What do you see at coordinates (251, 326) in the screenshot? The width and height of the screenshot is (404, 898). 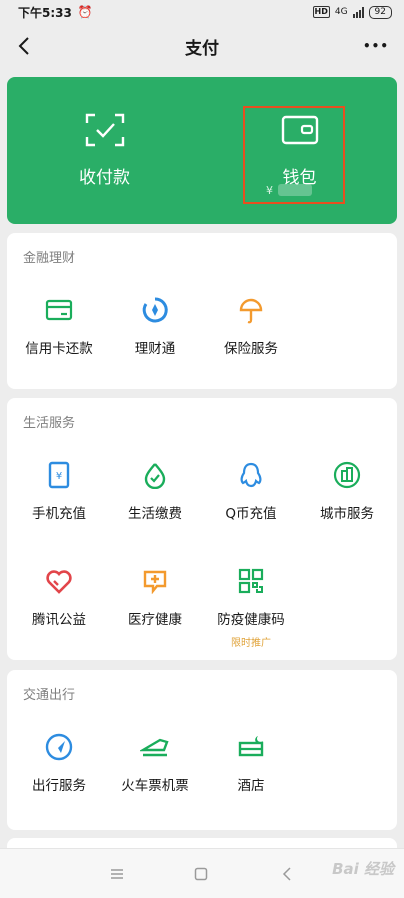 I see `insurance-button: 保险服务` at bounding box center [251, 326].